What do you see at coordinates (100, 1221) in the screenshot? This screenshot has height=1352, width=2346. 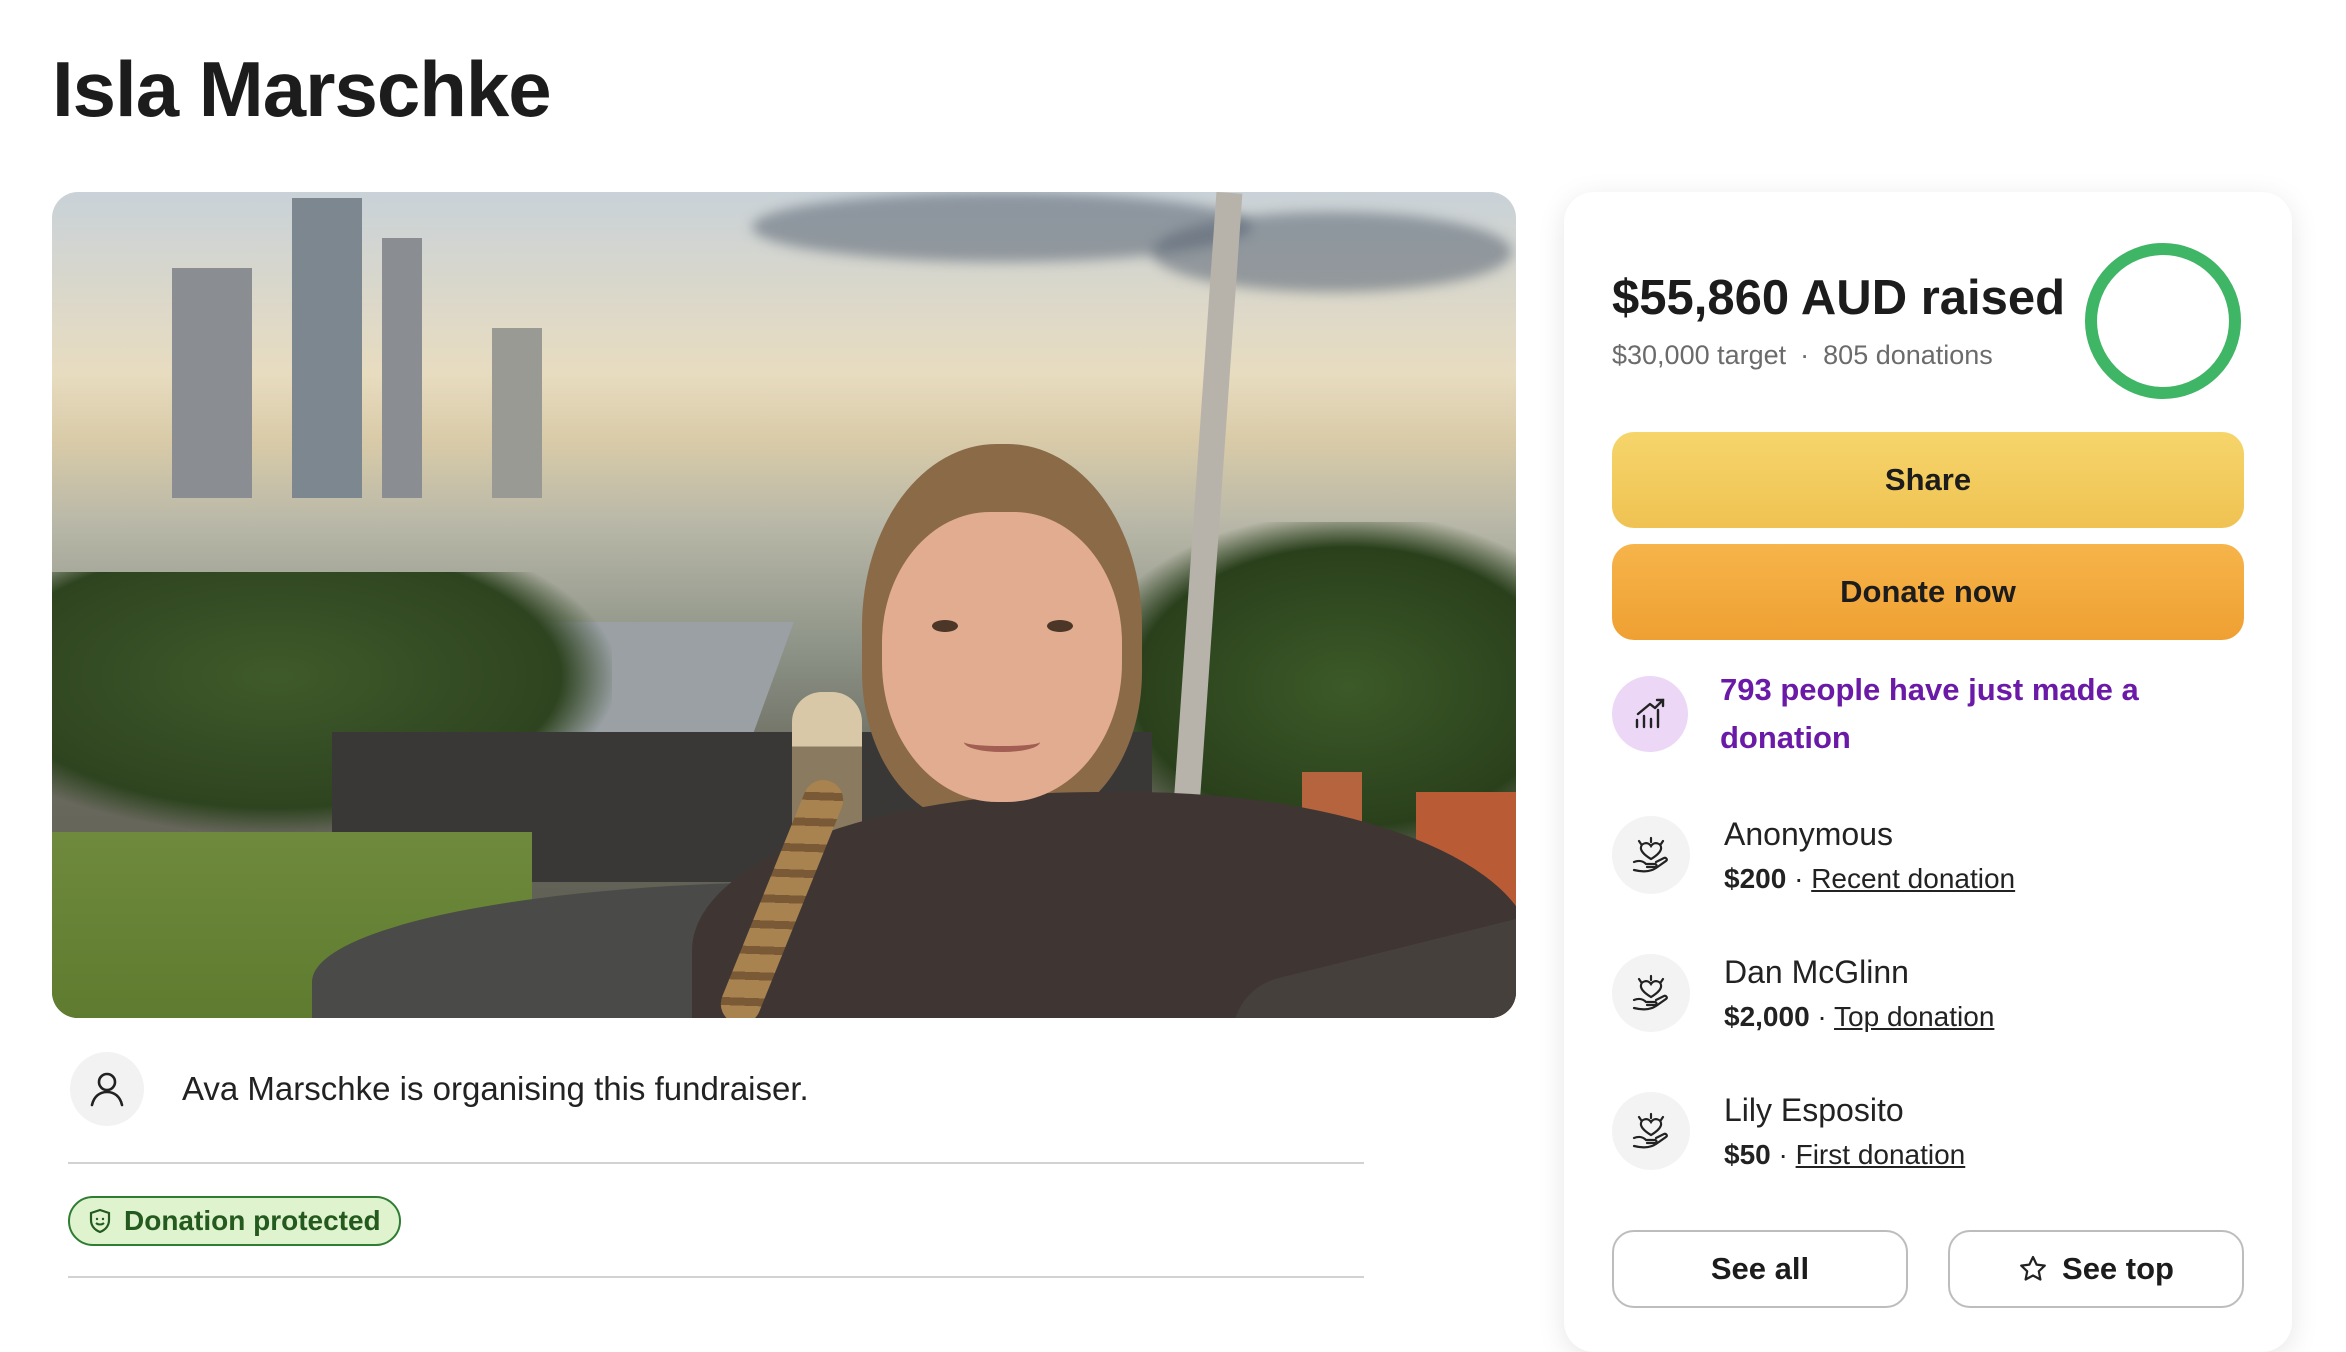 I see `shield-icon` at bounding box center [100, 1221].